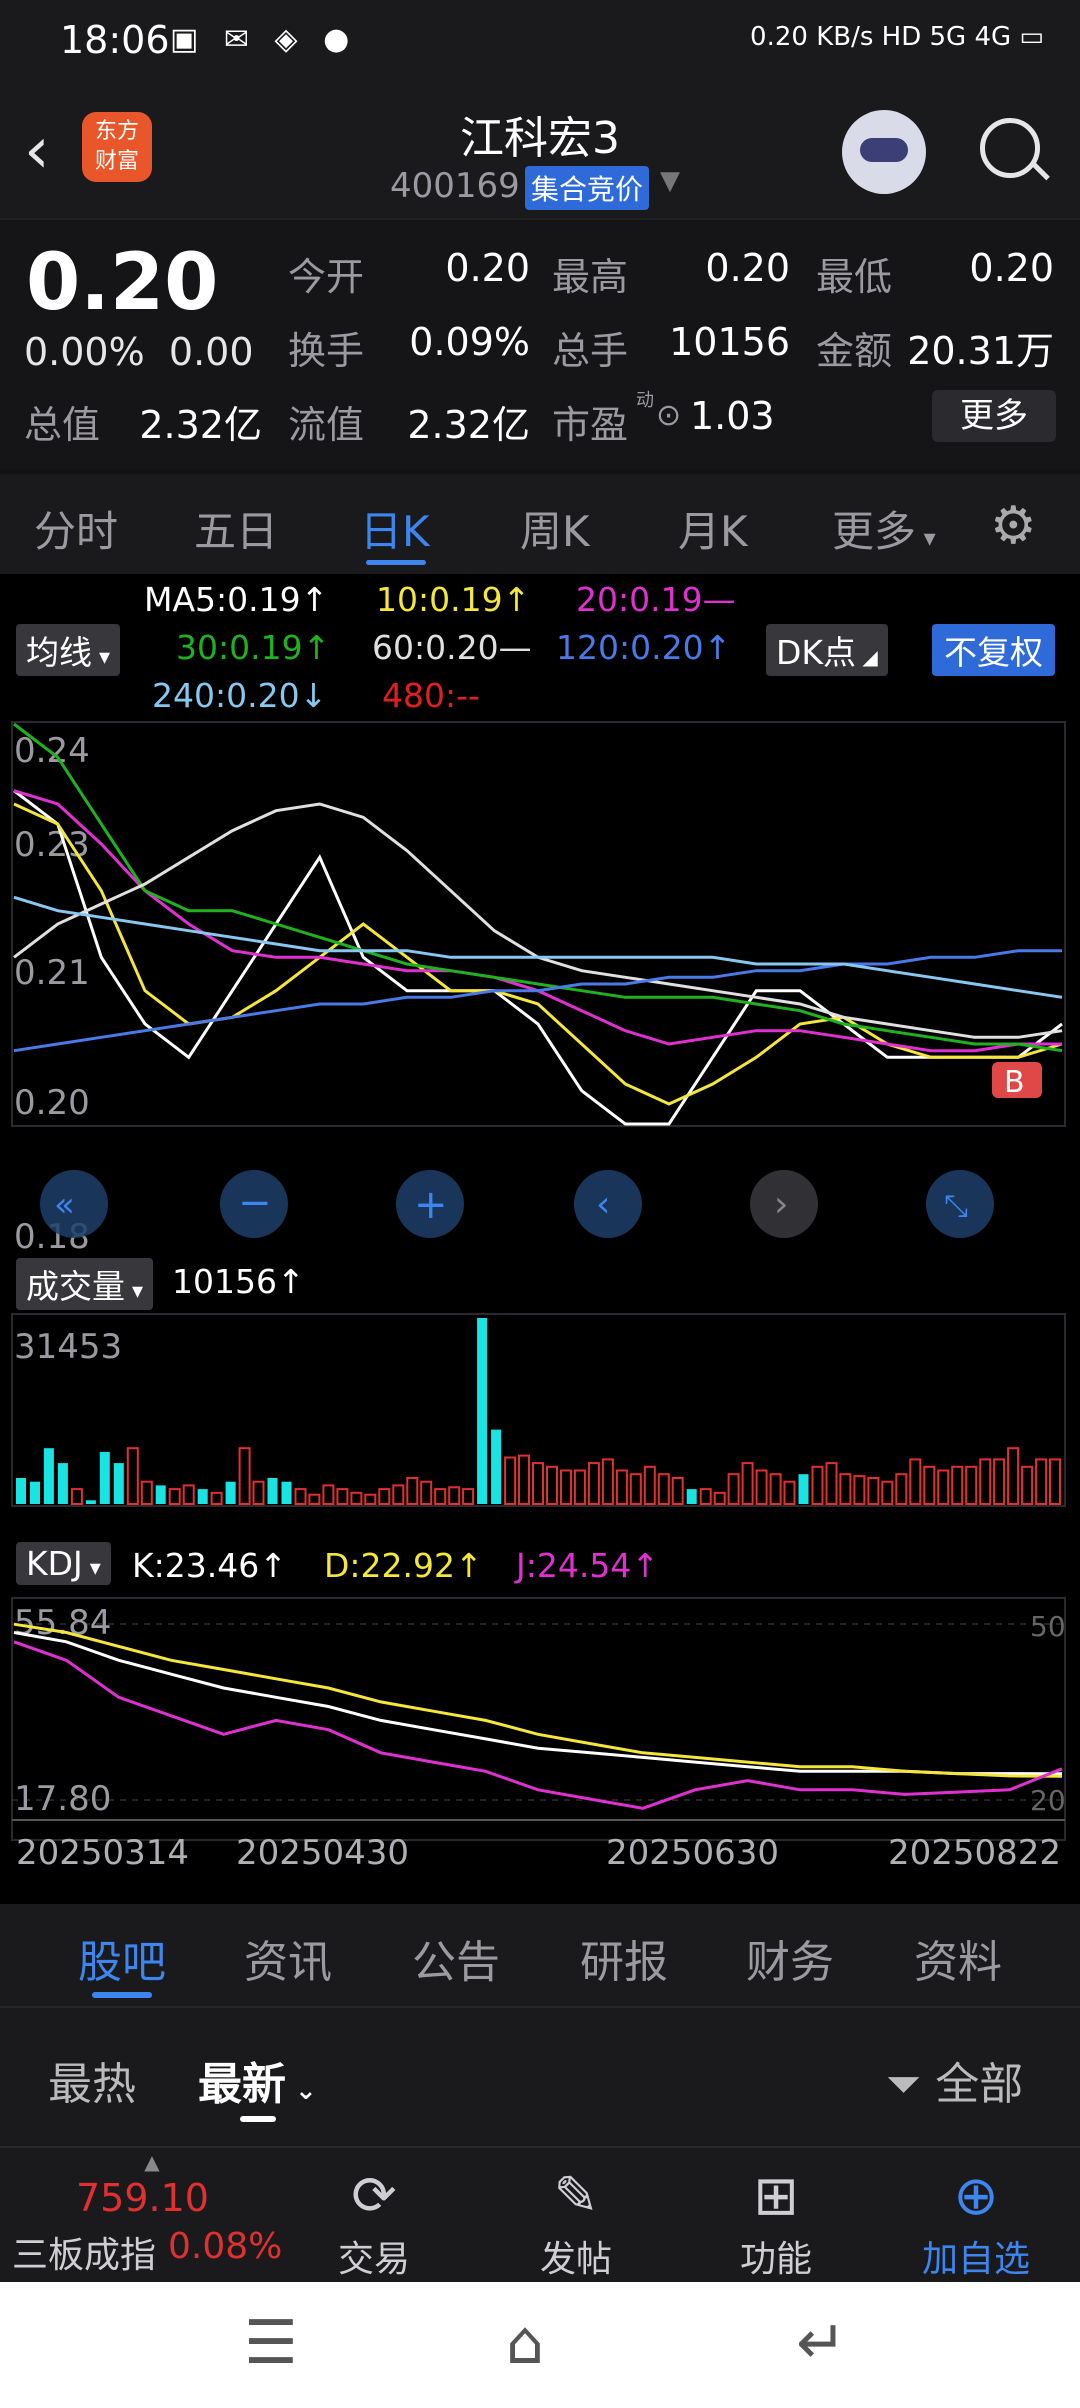  I want to click on system-nav: ☰ ⌂ ↵, so click(540, 2345).